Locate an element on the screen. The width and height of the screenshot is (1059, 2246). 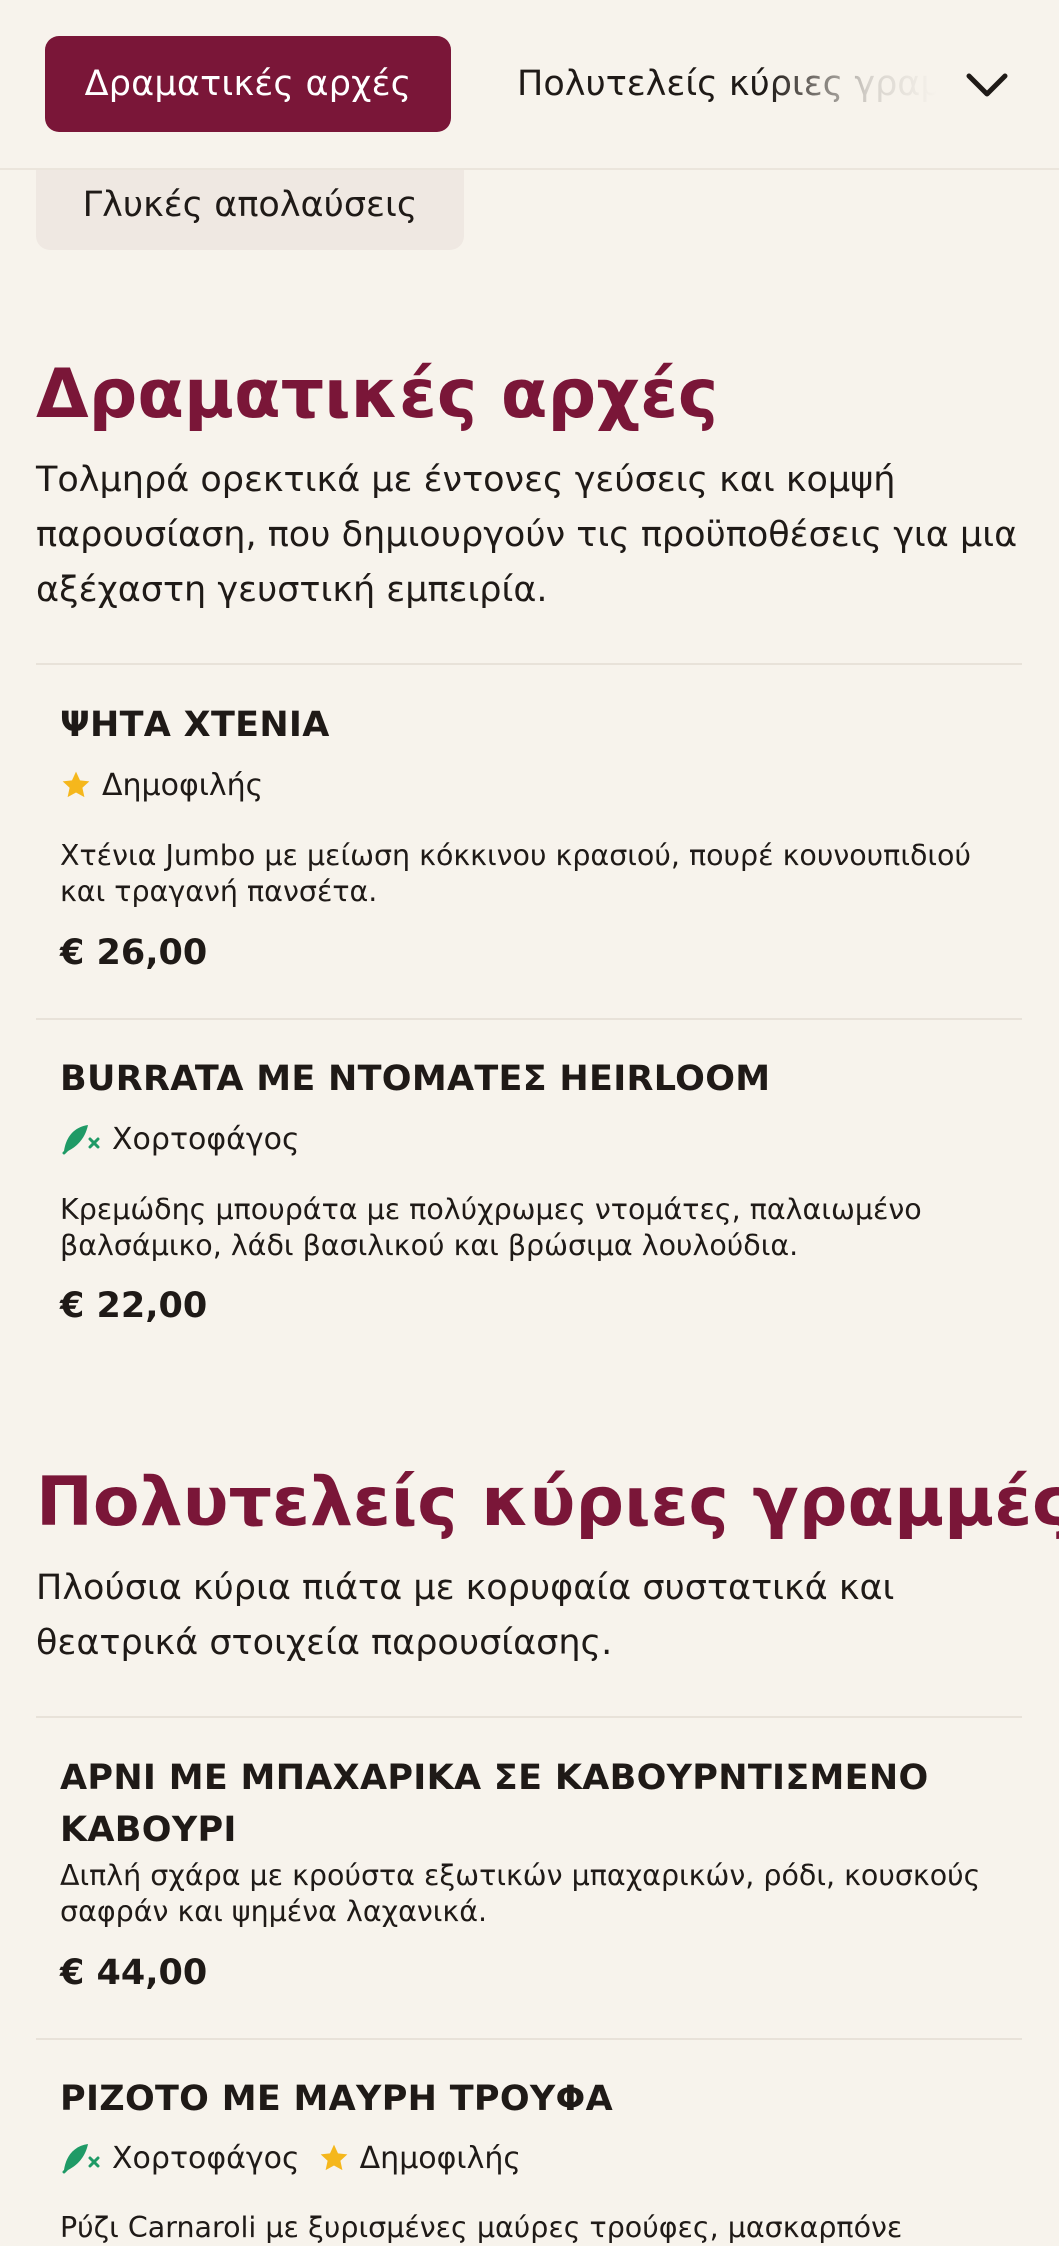
item-name: BURRATA ΜΕ ΝΤΟΜΑΤΕΣ HEIRLOOM is located at coordinates (415, 1079).